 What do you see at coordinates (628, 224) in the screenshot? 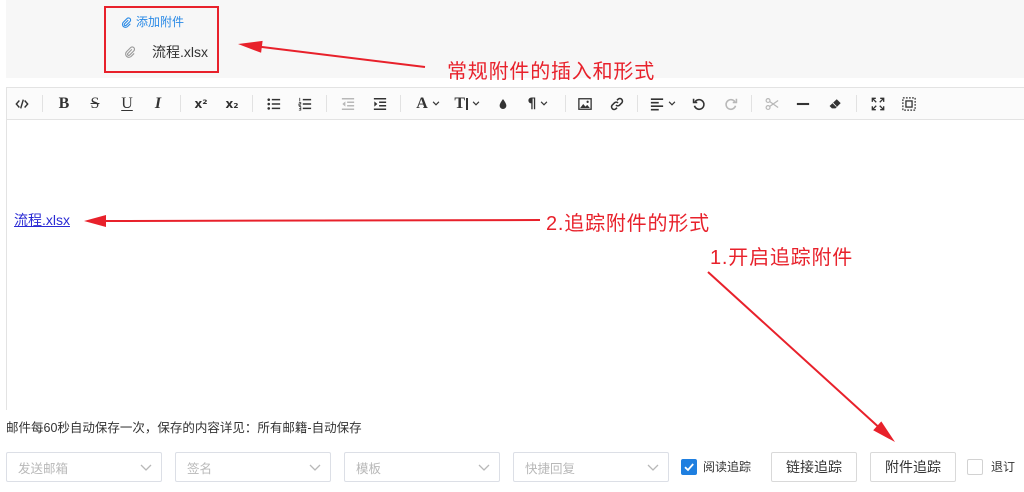
I see `annotation-tracked-attachment: 2.追踪附件的形式` at bounding box center [628, 224].